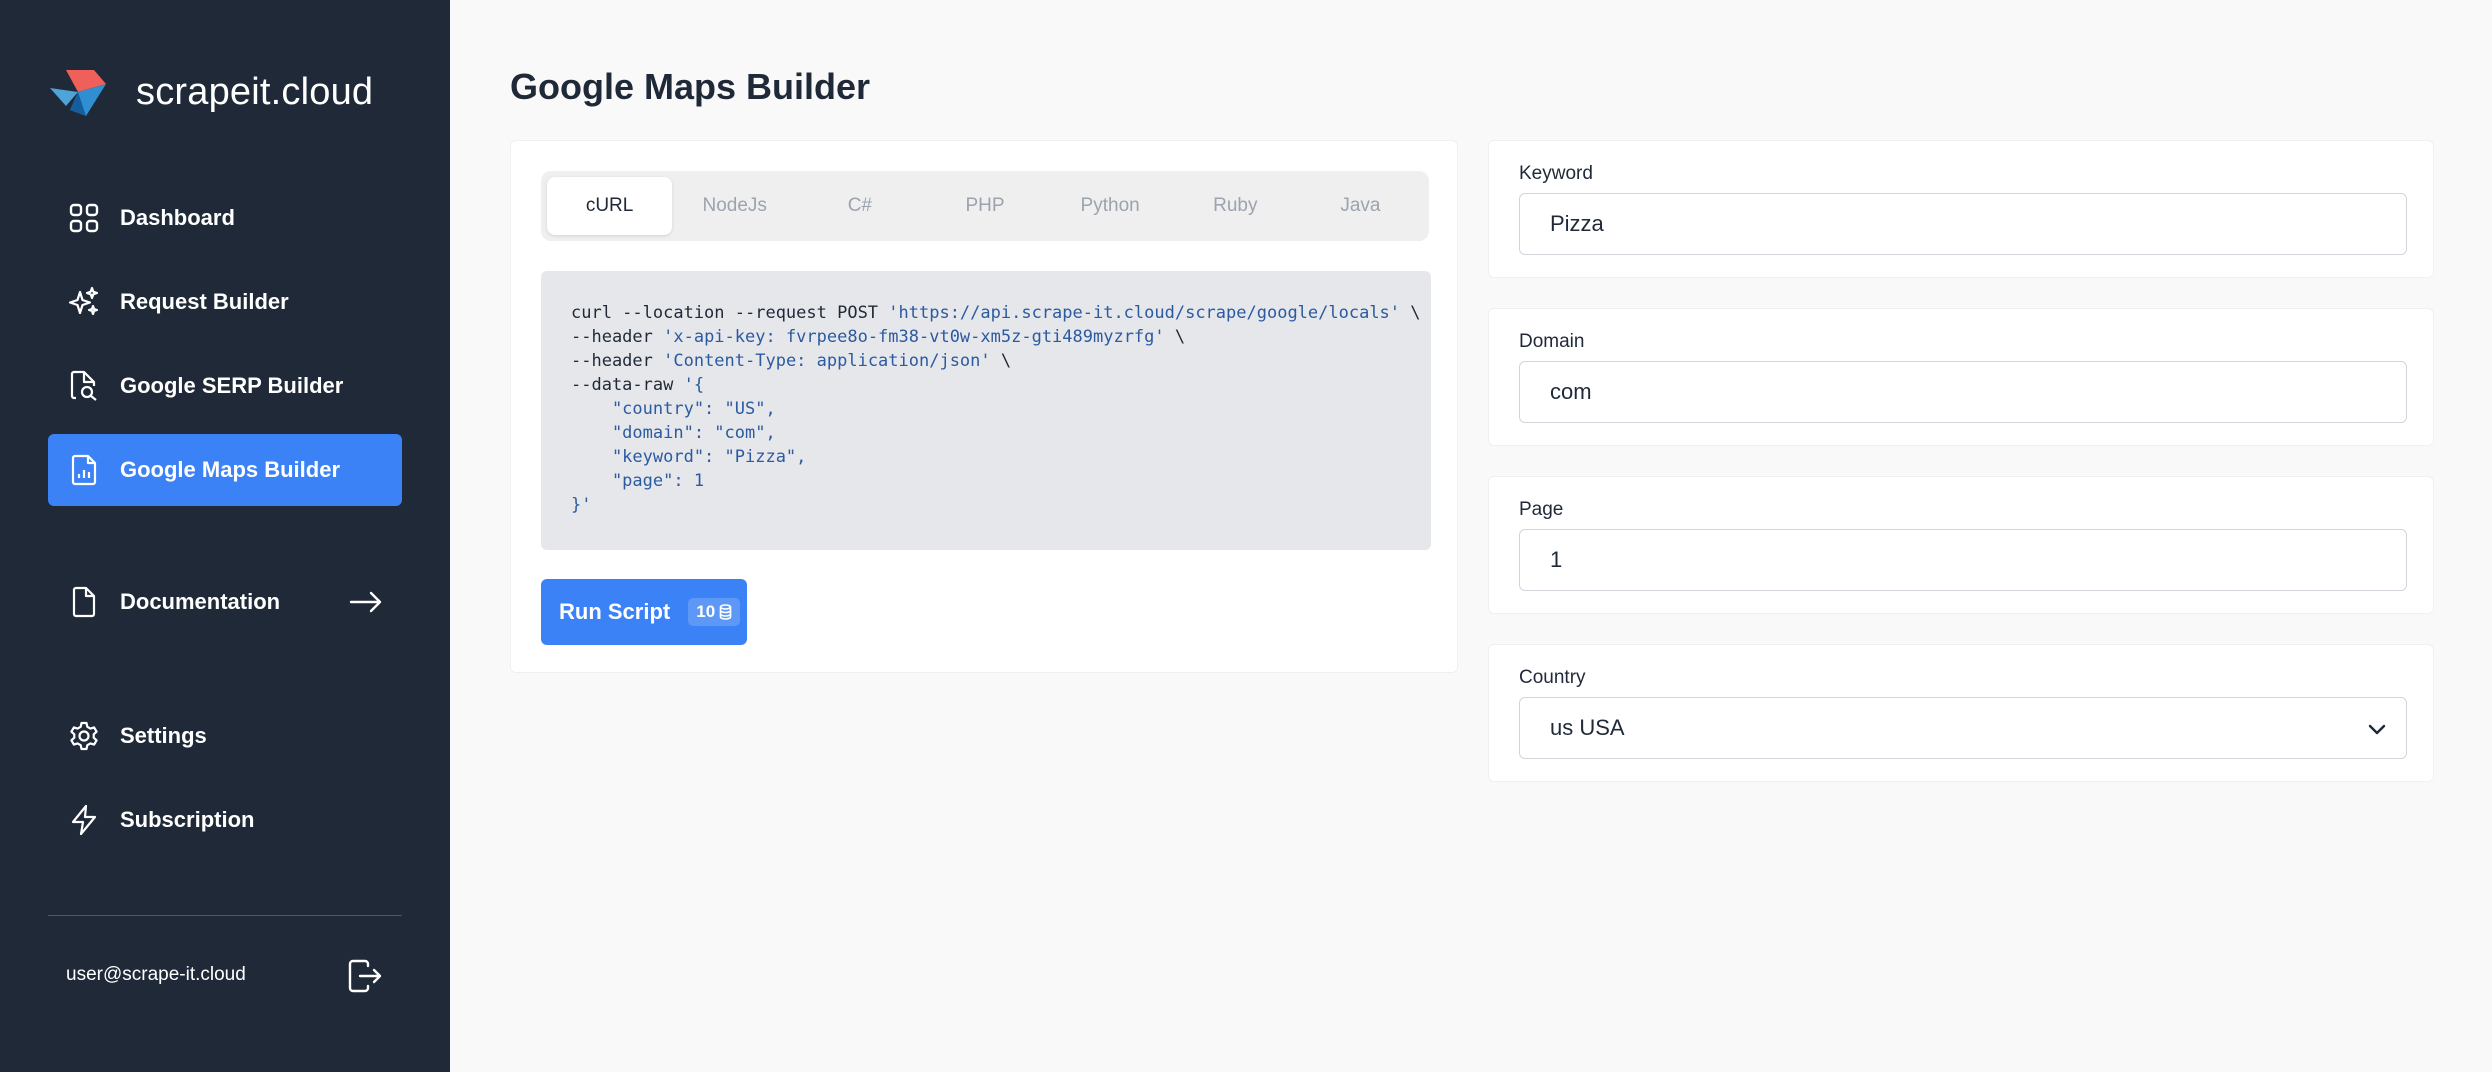  Describe the element at coordinates (200, 601) in the screenshot. I see `sidebar-item-label: Documentation` at that location.